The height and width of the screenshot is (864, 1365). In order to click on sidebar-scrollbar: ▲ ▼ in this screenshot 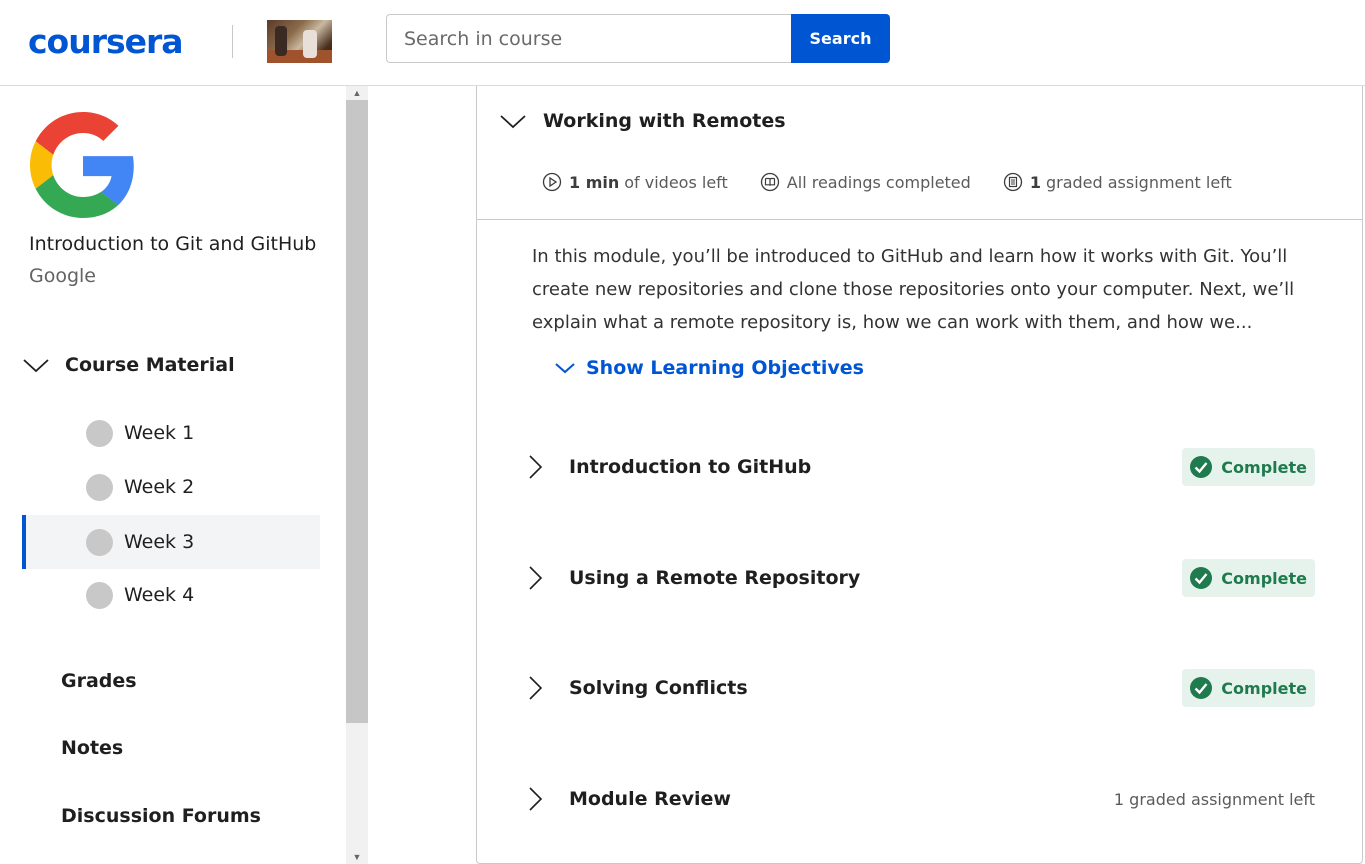, I will do `click(357, 475)`.